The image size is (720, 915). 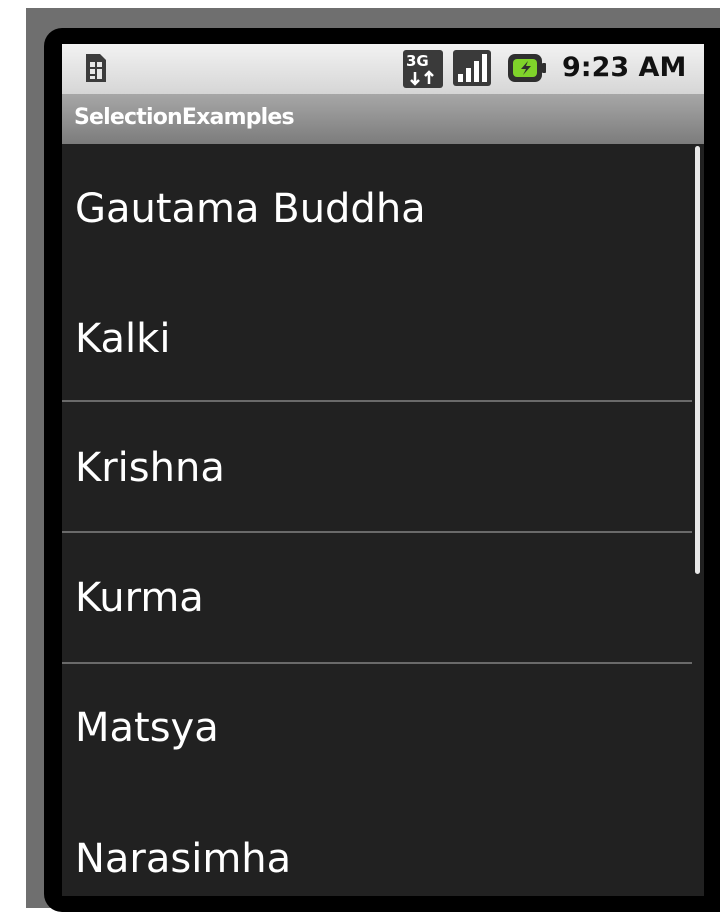 I want to click on list-item-label: Matsya, so click(x=147, y=728).